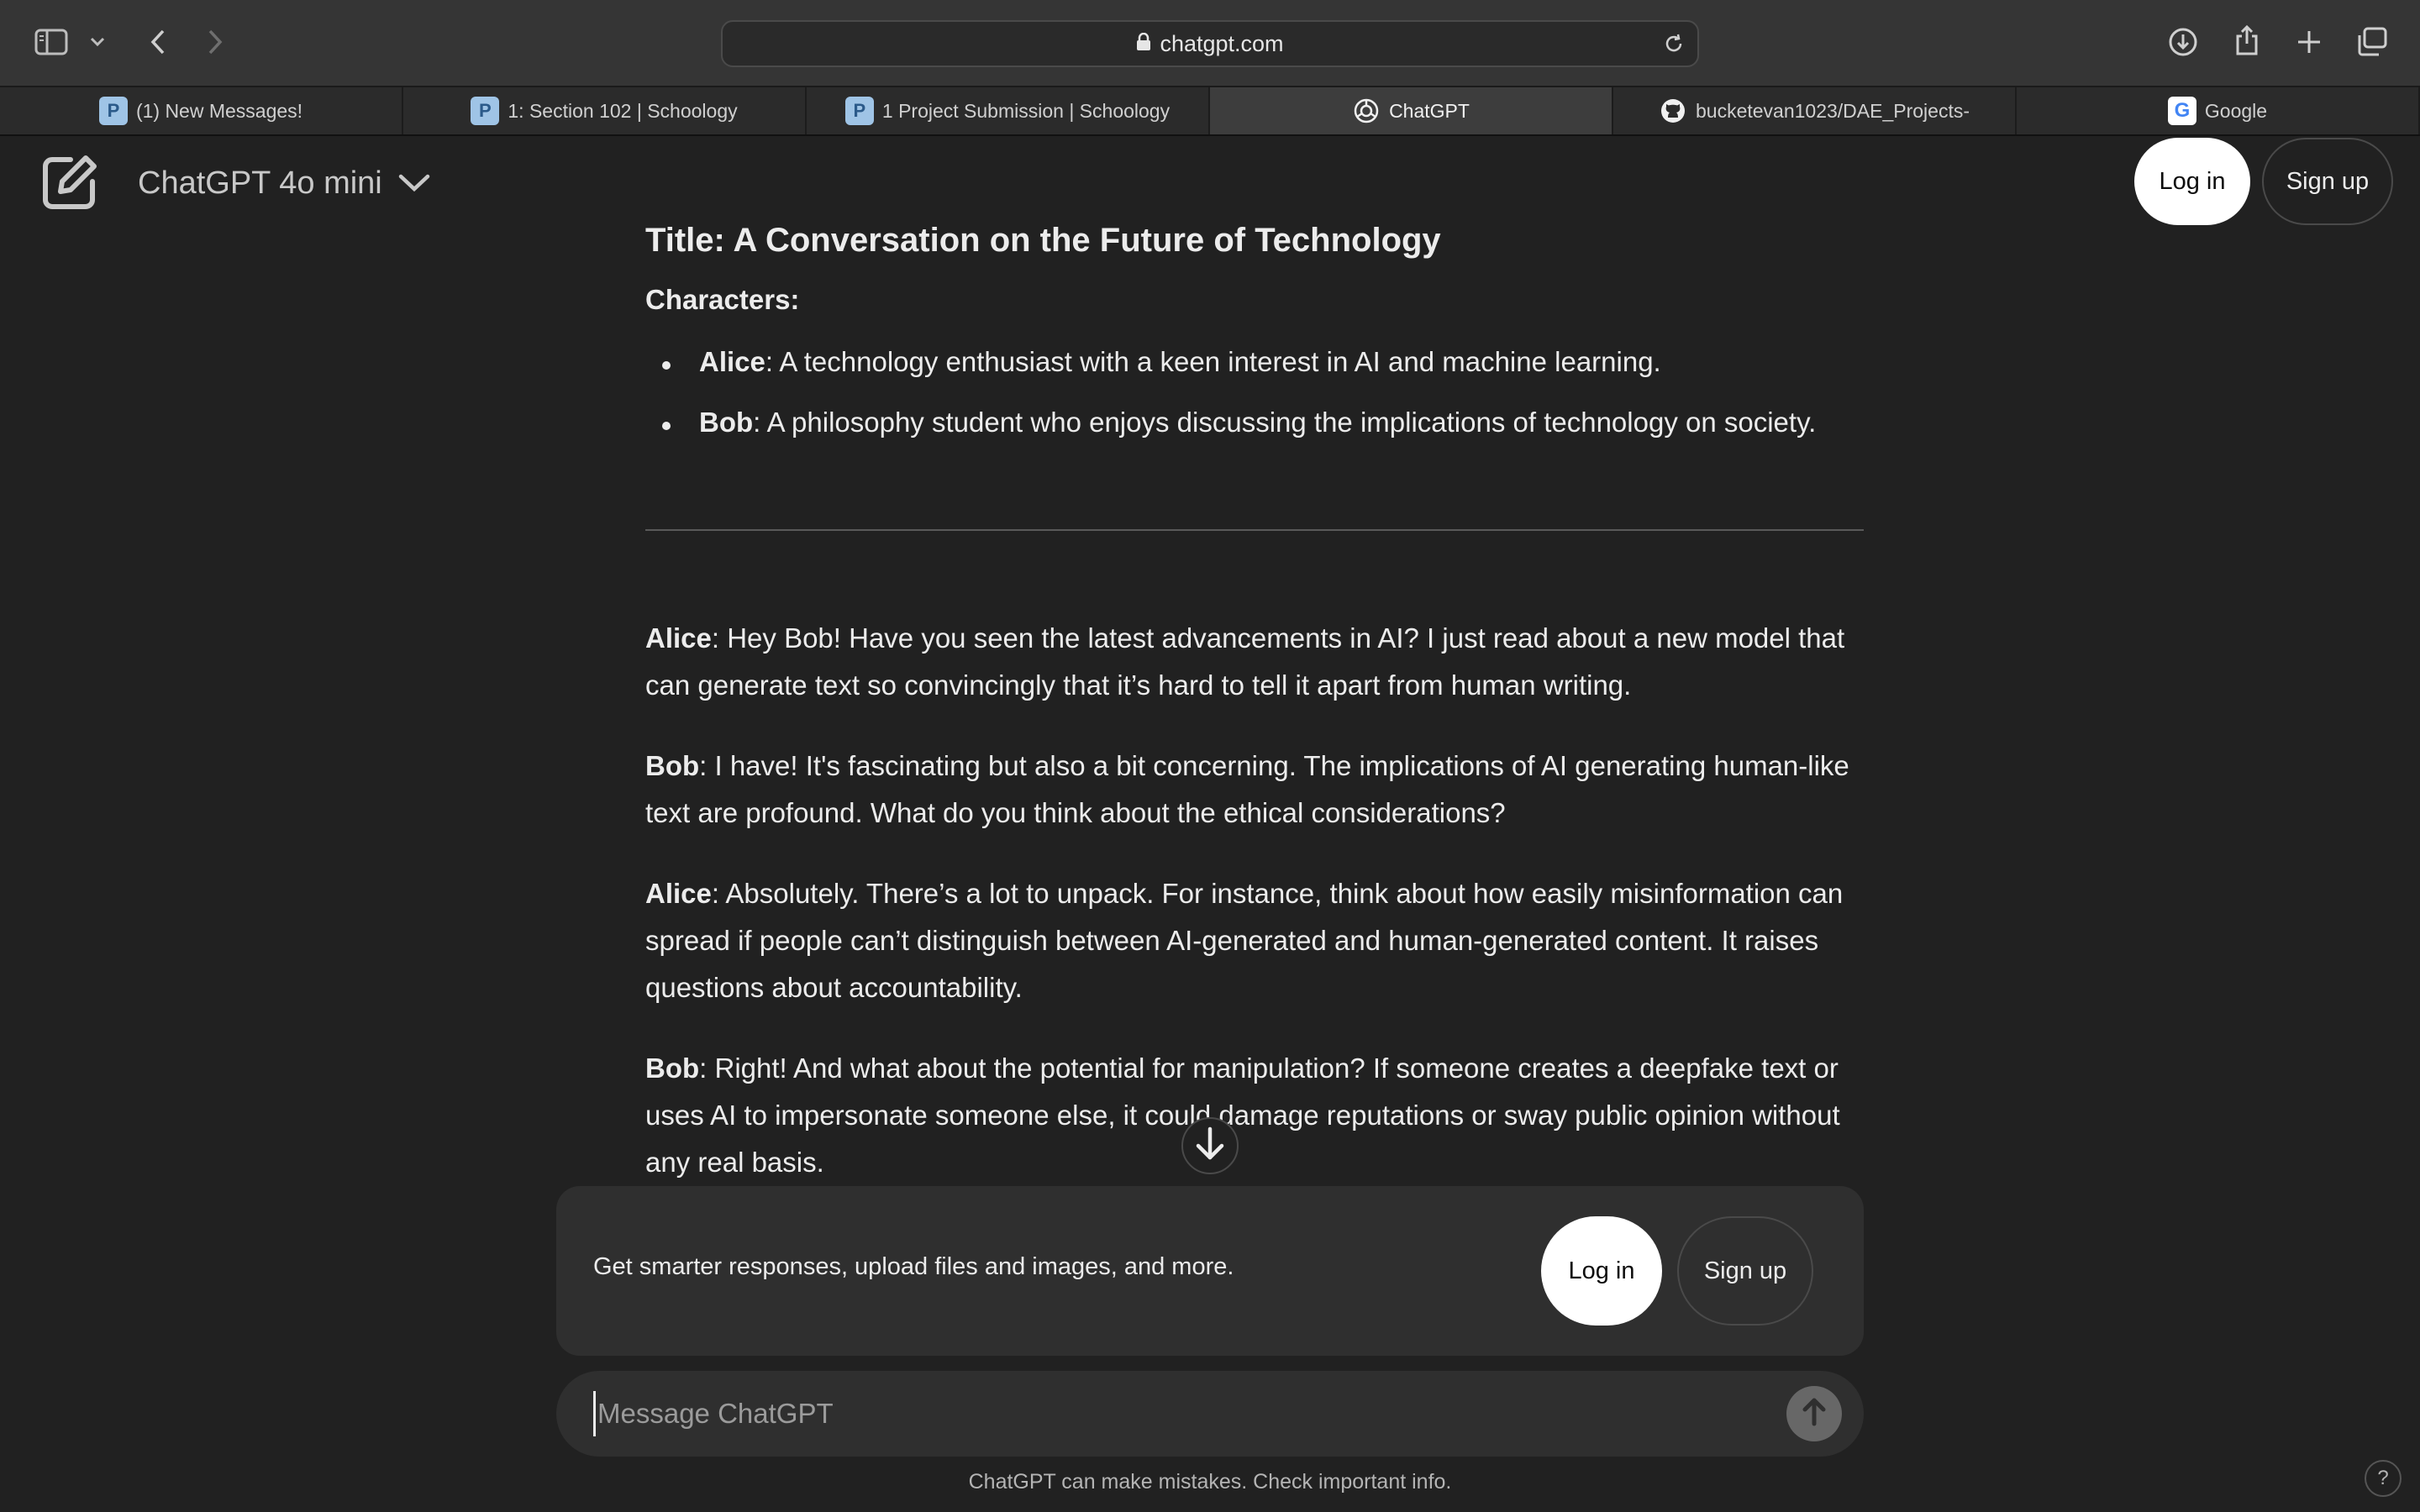 This screenshot has height=1512, width=2420. Describe the element at coordinates (1222, 43) in the screenshot. I see `url-text: chatgpt.com` at that location.